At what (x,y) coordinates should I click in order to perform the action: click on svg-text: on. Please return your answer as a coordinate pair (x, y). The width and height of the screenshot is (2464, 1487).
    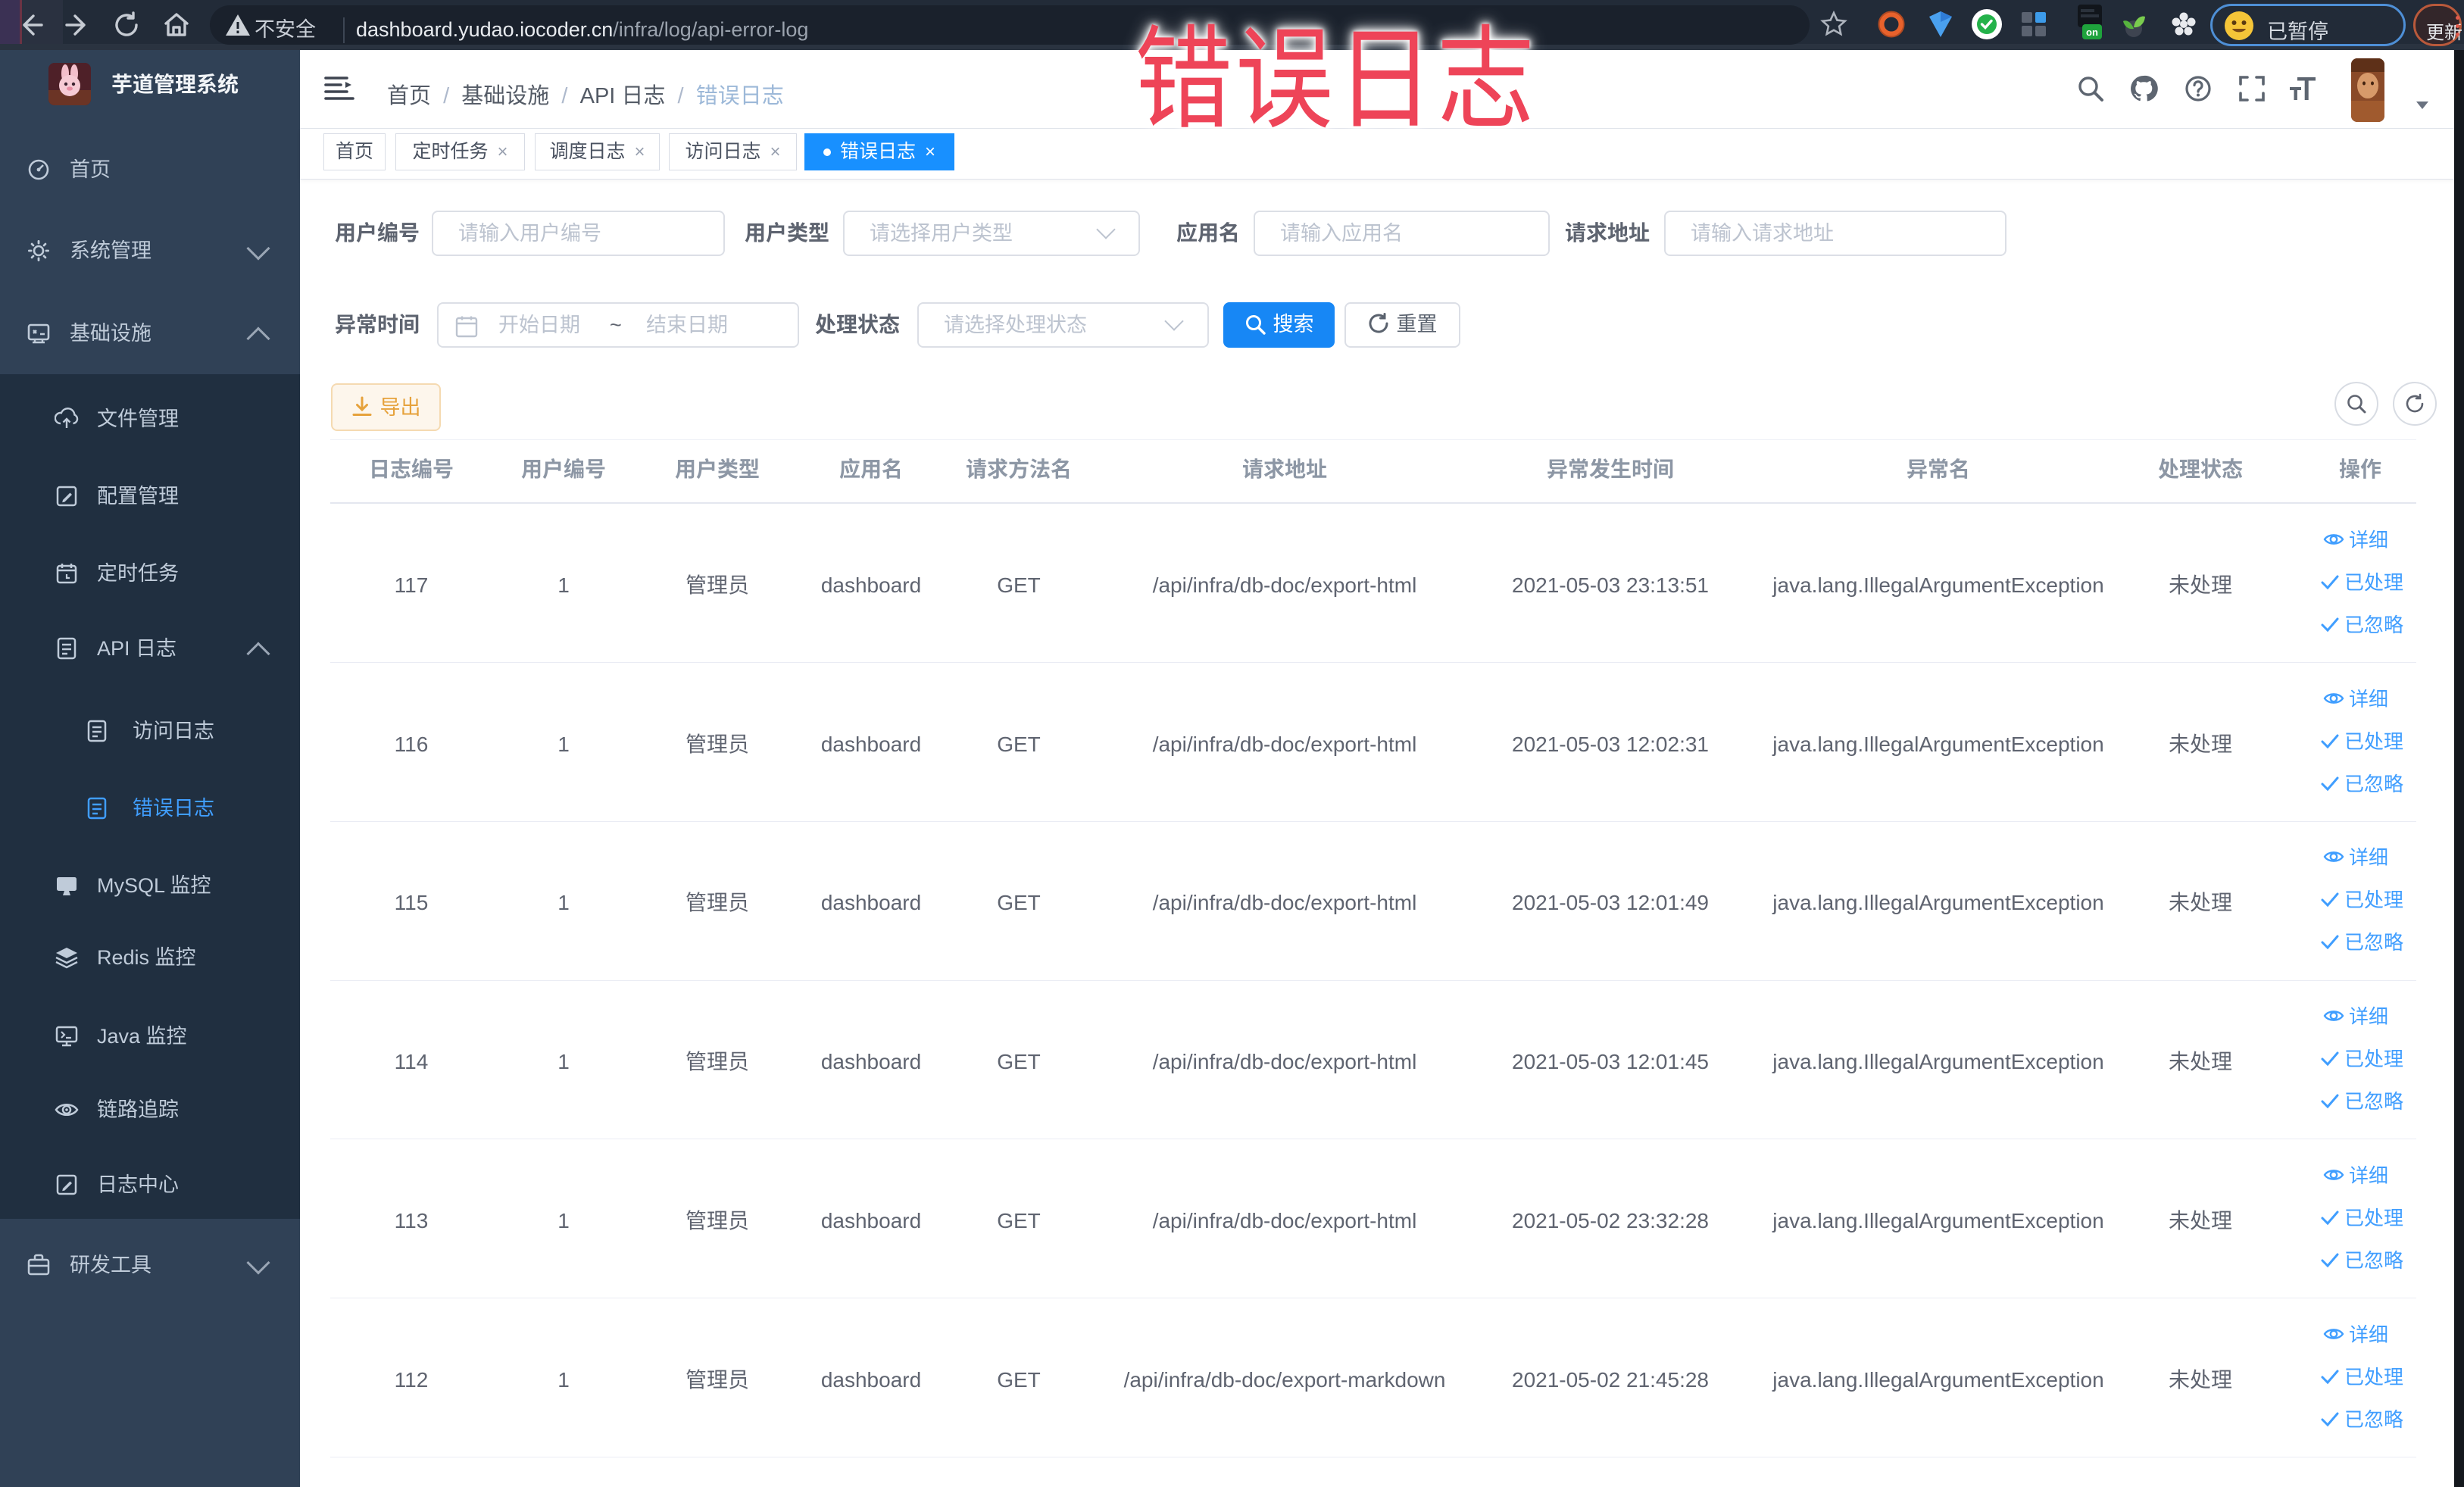
    Looking at the image, I should click on (2092, 32).